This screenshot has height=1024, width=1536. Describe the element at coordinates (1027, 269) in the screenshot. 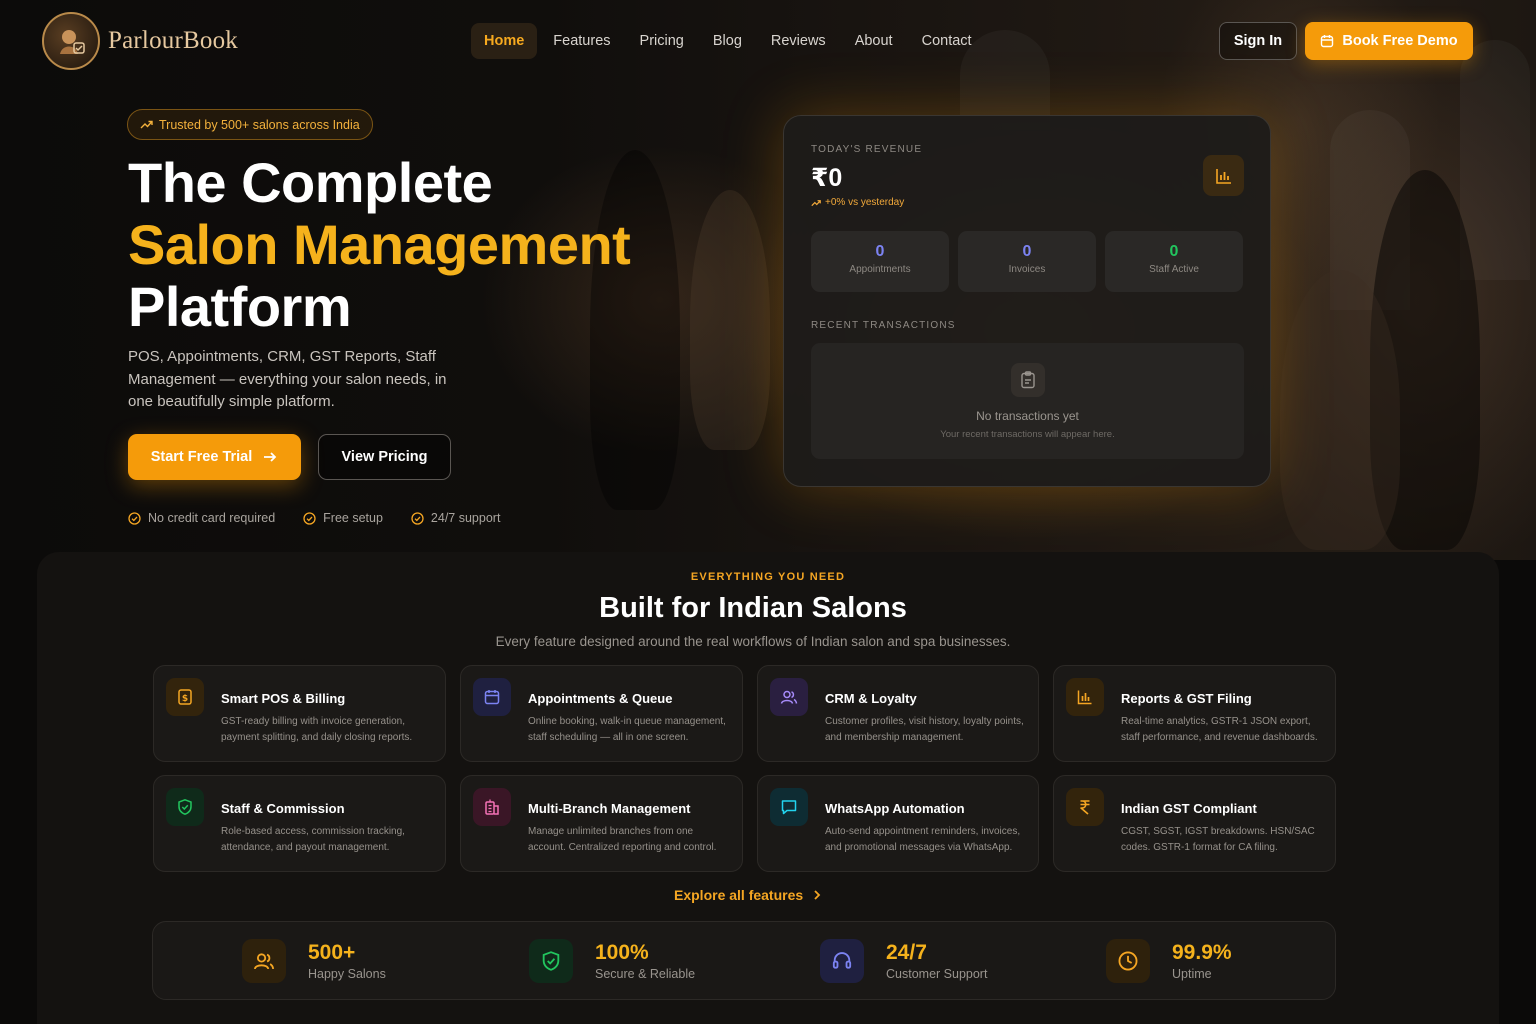

I see `stat-label: Invoices` at that location.